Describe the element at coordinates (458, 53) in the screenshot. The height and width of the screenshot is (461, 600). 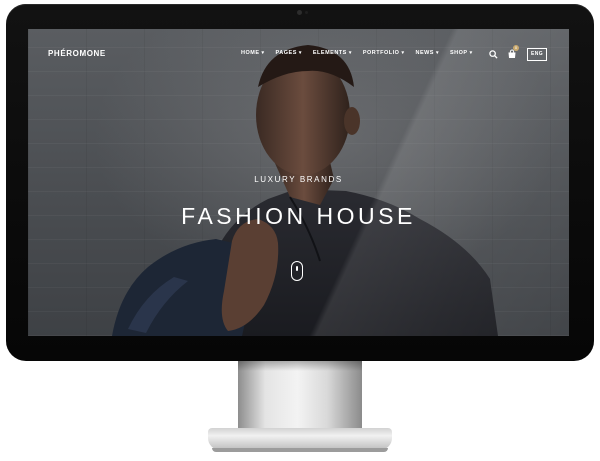
I see `nav-item-label: SHOP` at that location.